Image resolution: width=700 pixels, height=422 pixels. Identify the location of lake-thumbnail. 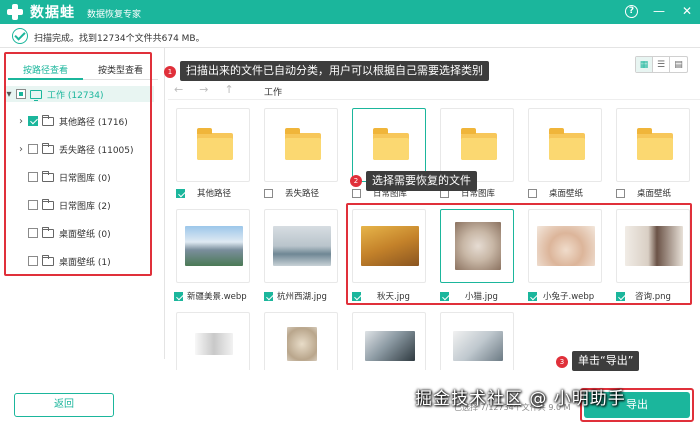
(302, 246).